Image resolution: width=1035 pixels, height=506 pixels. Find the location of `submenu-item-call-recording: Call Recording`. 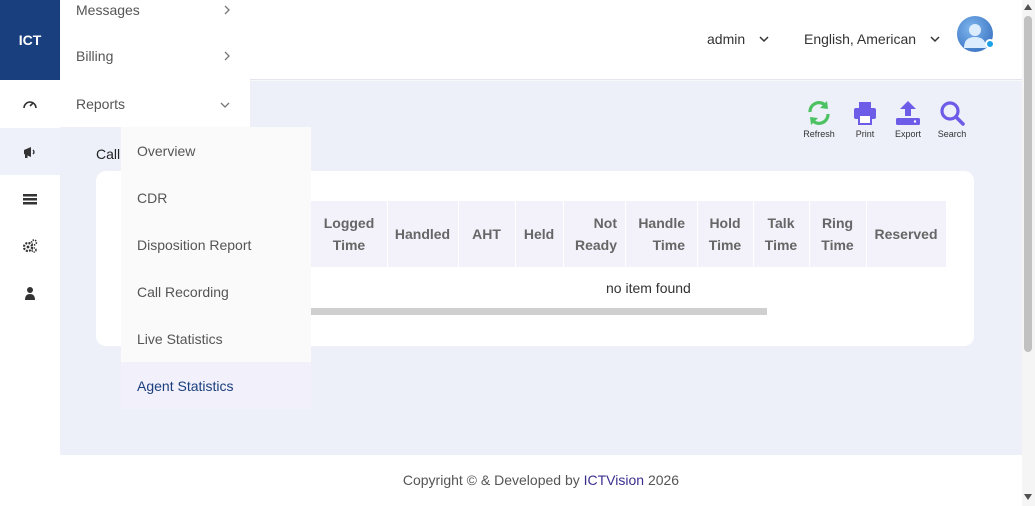

submenu-item-call-recording: Call Recording is located at coordinates (216, 291).